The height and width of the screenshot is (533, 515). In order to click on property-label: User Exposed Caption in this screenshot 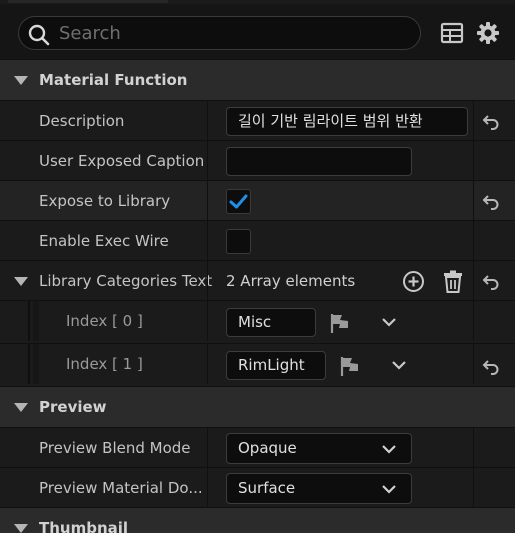, I will do `click(122, 161)`.